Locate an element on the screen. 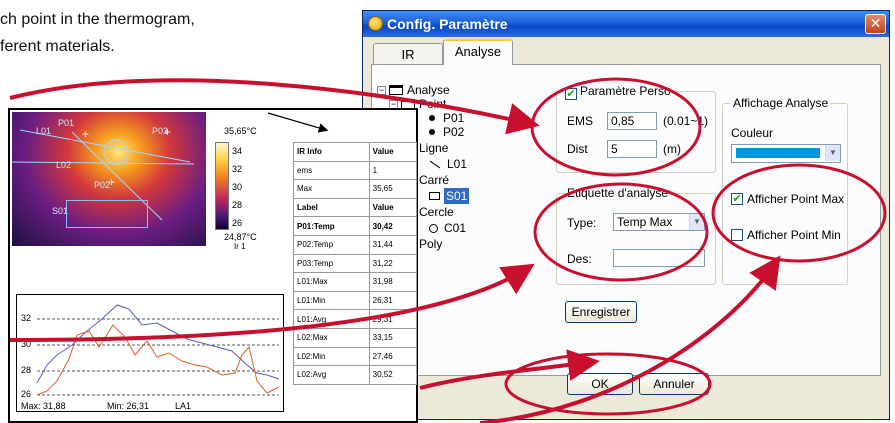 This screenshot has width=895, height=423. ems-range: (0.01~1) is located at coordinates (686, 121).